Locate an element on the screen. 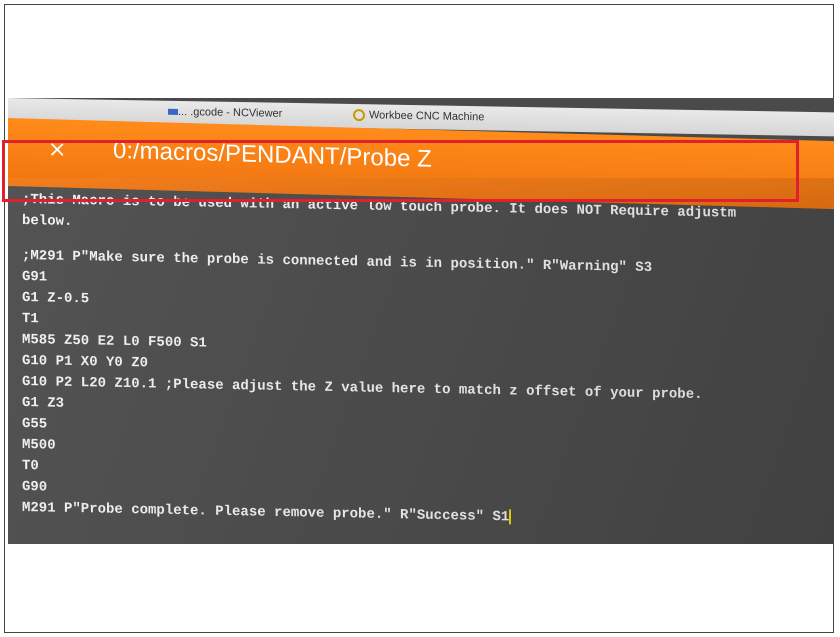 The width and height of the screenshot is (840, 637). tab-ncviewer: ... .gcode - NCViewer is located at coordinates (230, 113).